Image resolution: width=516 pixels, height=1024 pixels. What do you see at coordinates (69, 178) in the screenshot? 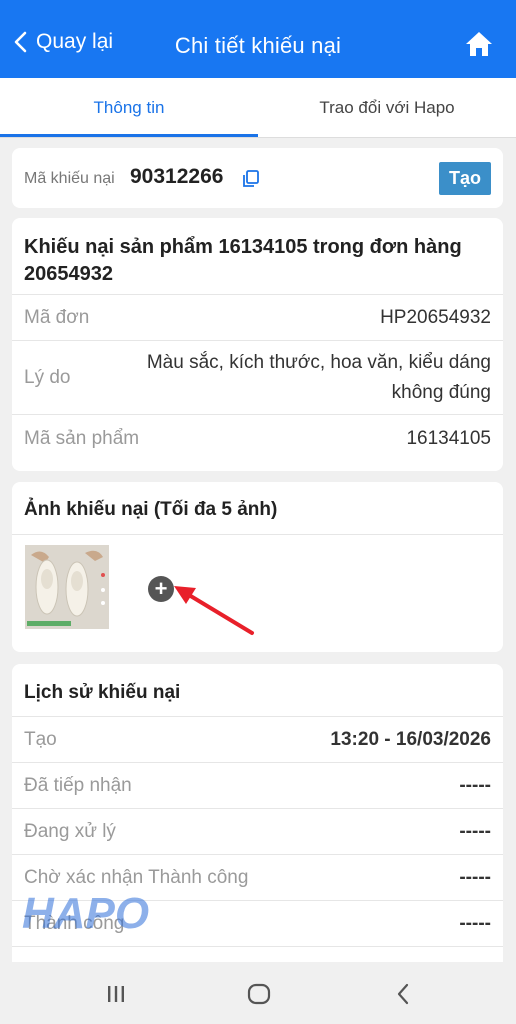
I see `complaint-code-label: Mã khiếu nại` at bounding box center [69, 178].